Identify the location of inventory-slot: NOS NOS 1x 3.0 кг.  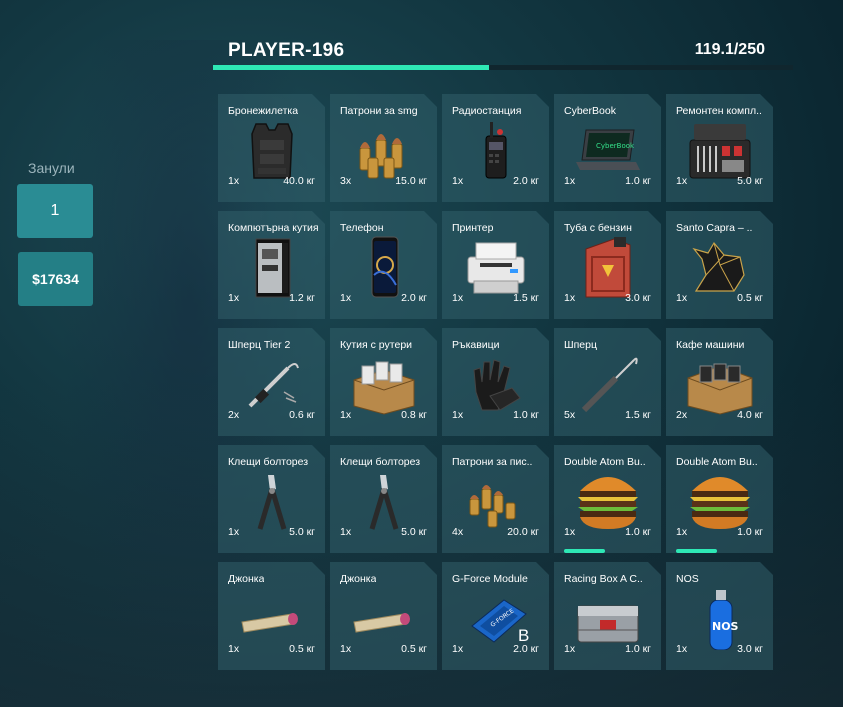
(719, 616).